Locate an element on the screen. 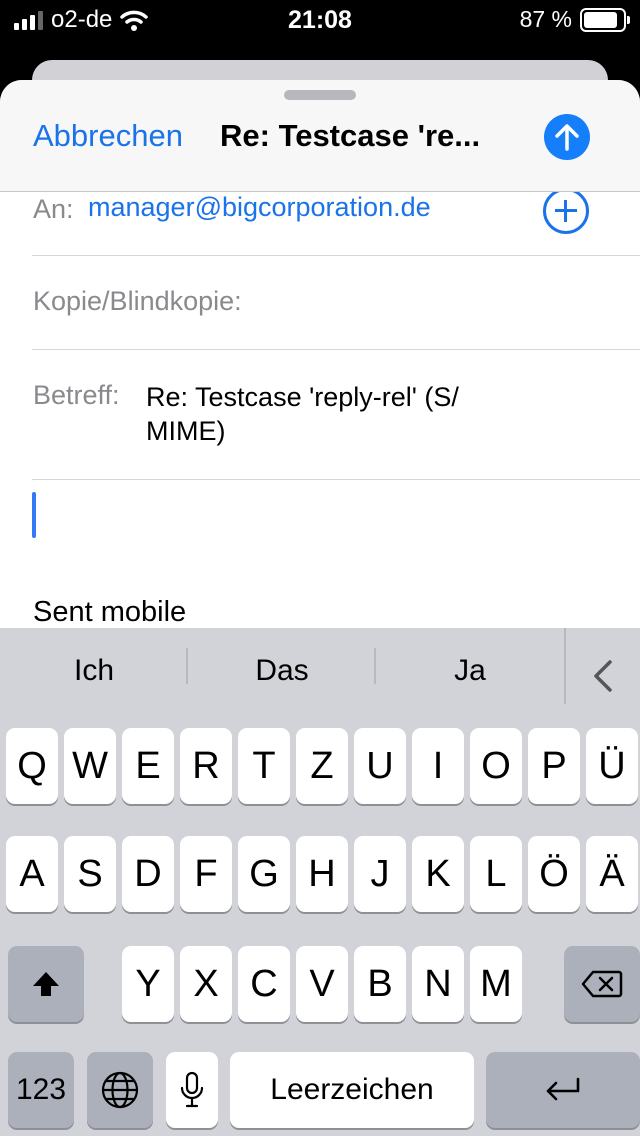 The image size is (640, 1136). shift-key is located at coordinates (46, 984).